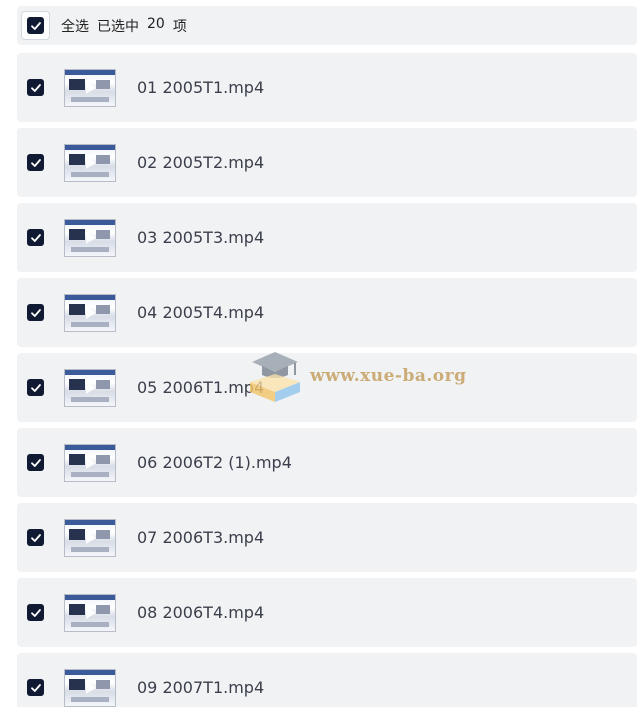 This screenshot has width=637, height=707. I want to click on file-name: 05 2006T1.mp4, so click(200, 387).